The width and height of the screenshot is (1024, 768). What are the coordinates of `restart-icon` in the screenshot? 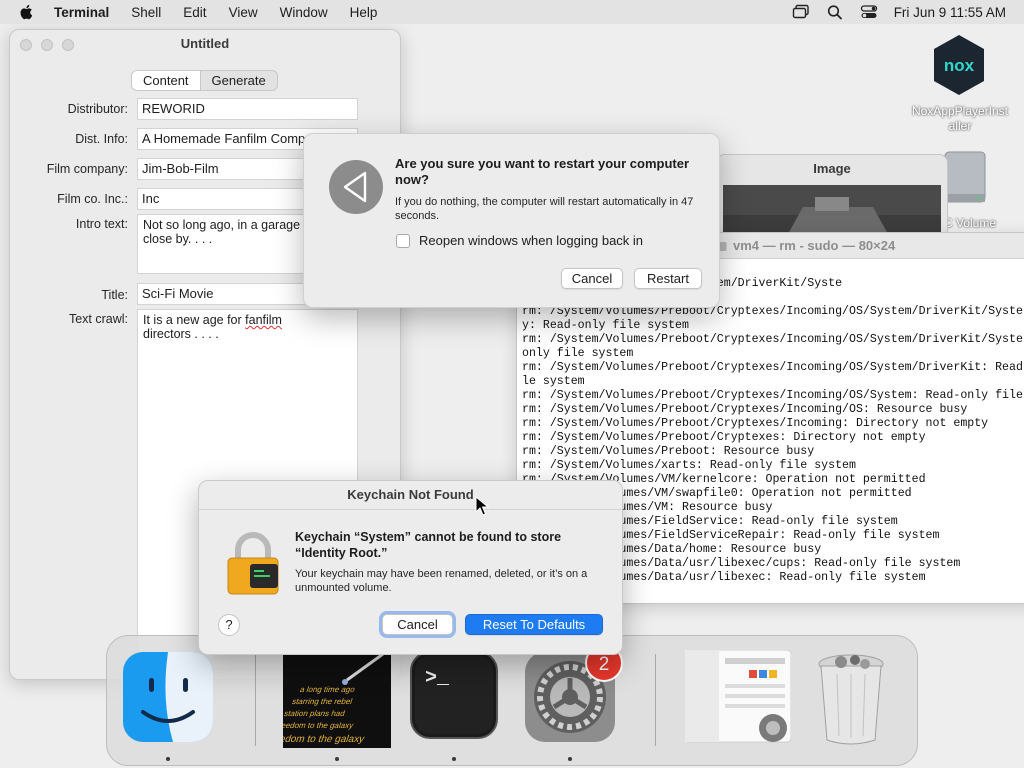 It's located at (356, 187).